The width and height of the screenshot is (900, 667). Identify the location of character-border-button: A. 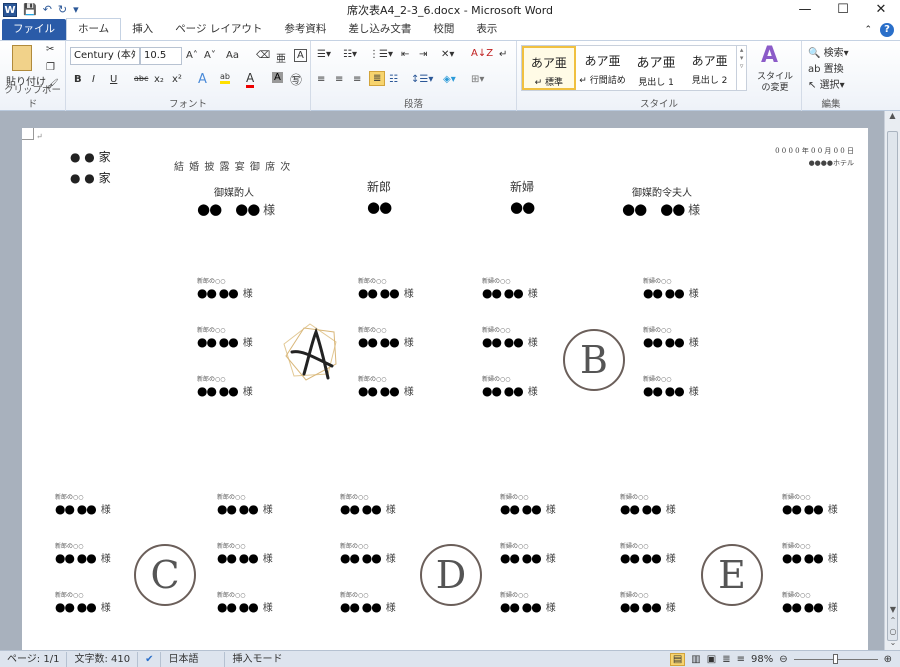
(300, 55).